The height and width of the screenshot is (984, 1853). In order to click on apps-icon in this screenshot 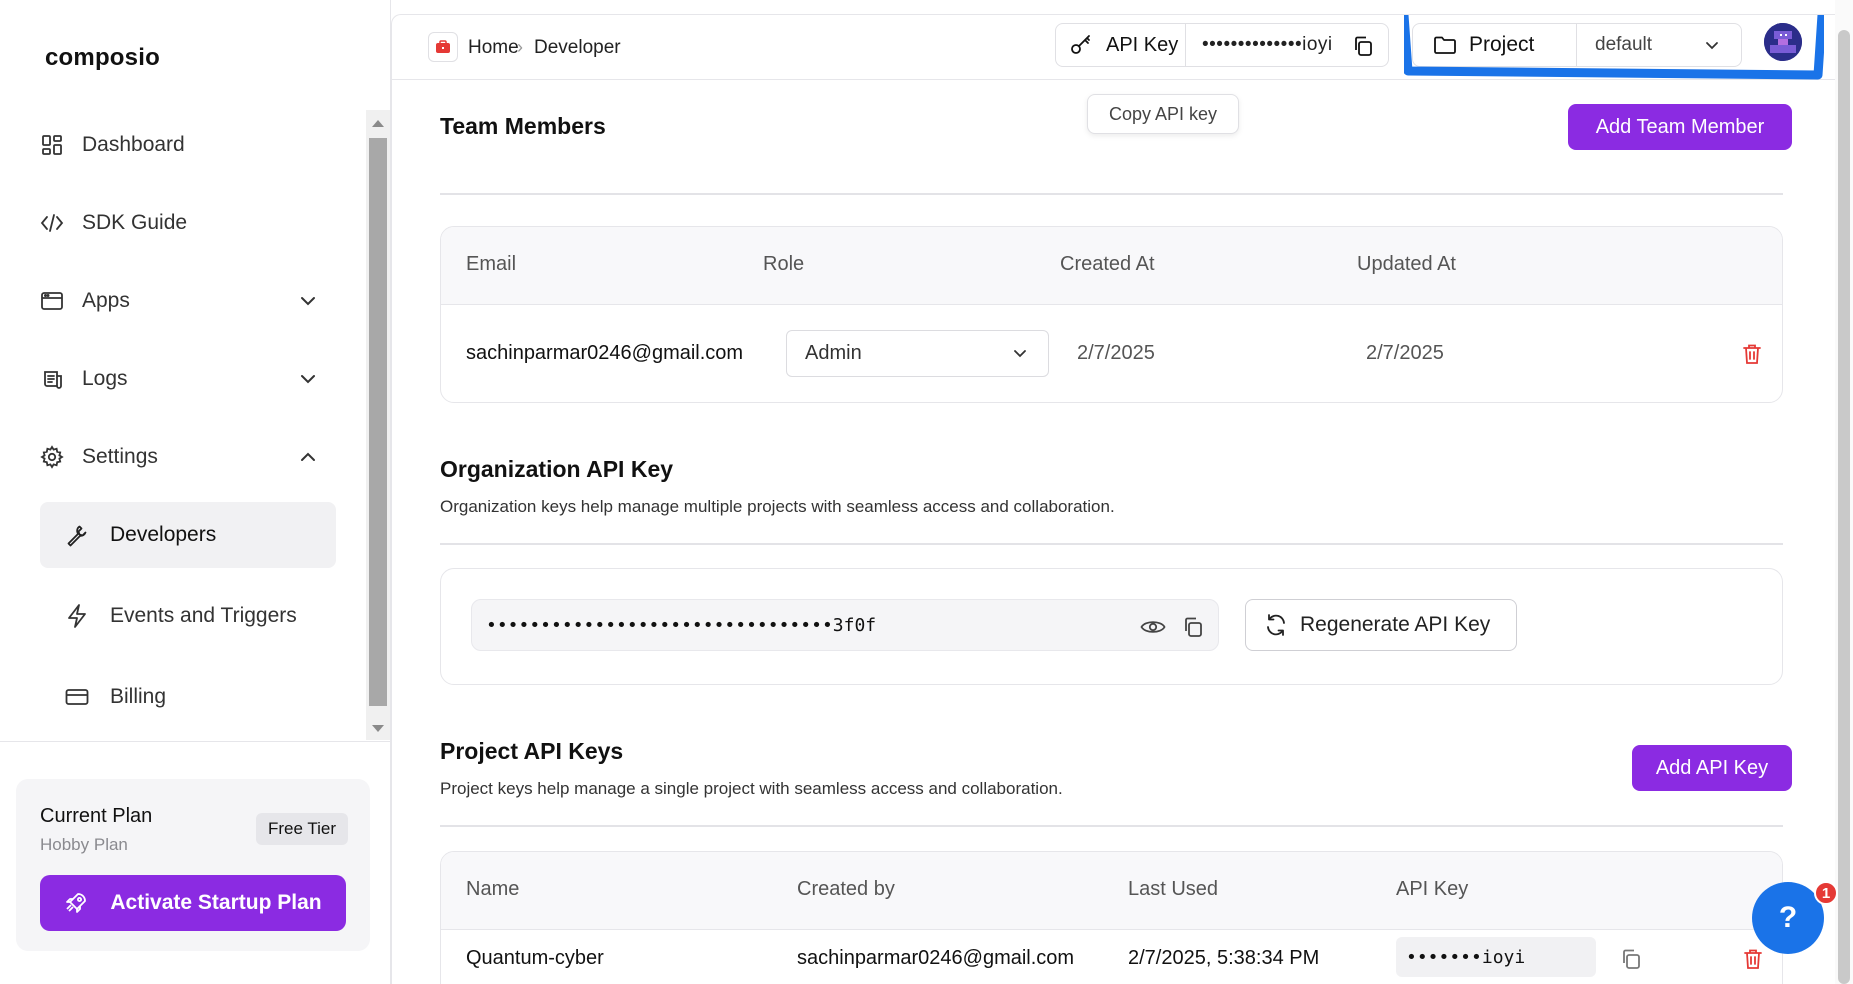, I will do `click(52, 301)`.